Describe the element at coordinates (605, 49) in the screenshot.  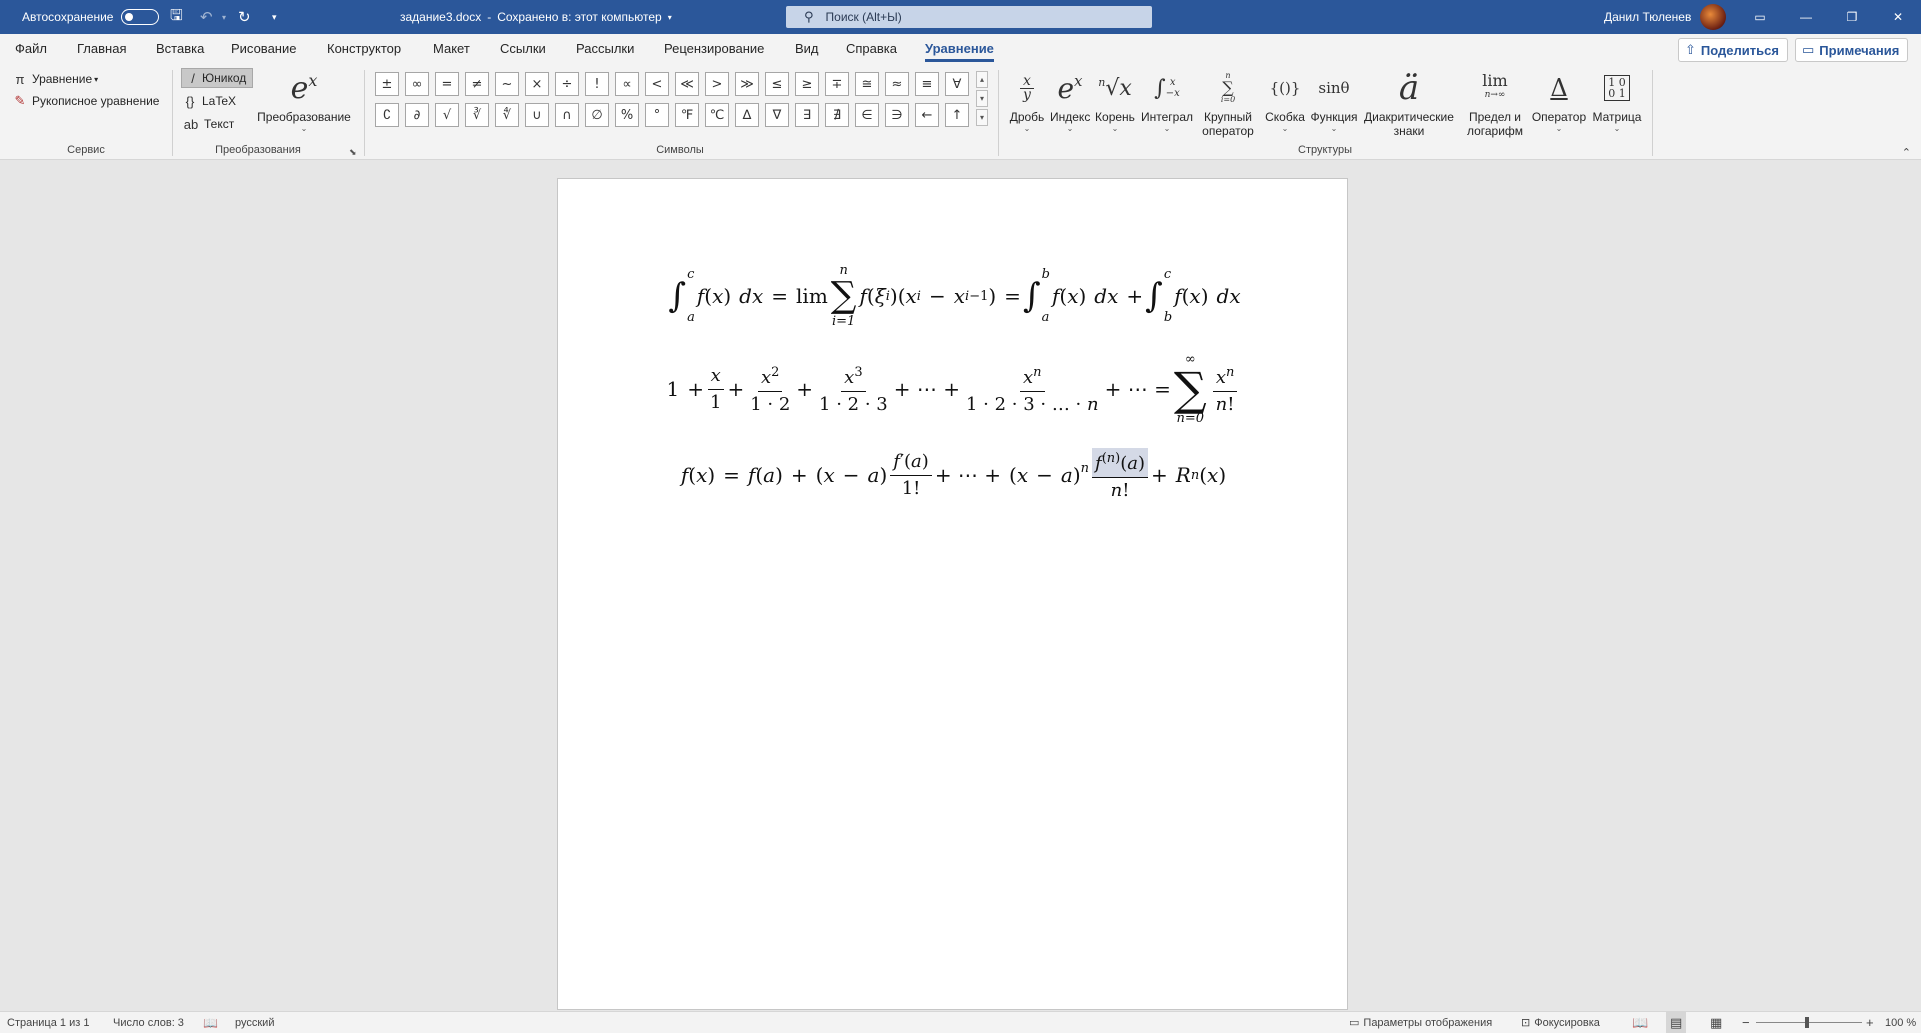
I see `tab-mailings: Рассылки` at that location.